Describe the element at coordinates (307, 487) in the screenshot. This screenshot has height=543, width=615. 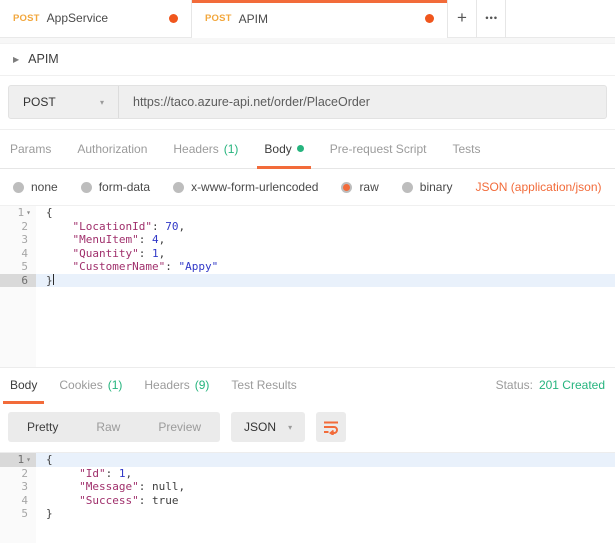
I see `code-line: 3 "Message": null,` at that location.